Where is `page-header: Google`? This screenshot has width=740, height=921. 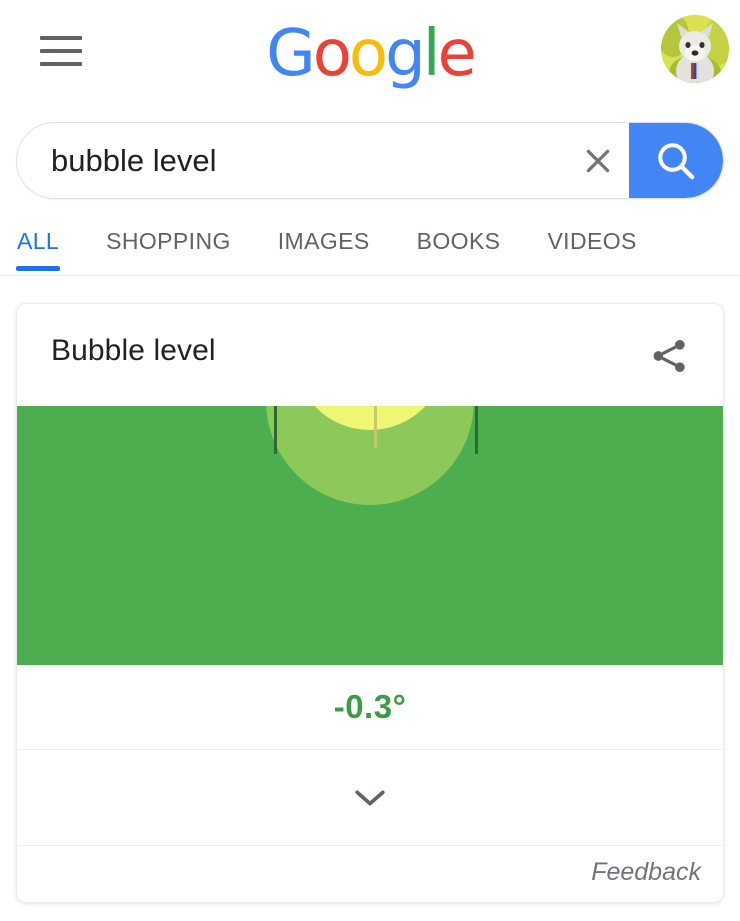
page-header: Google is located at coordinates (370, 50).